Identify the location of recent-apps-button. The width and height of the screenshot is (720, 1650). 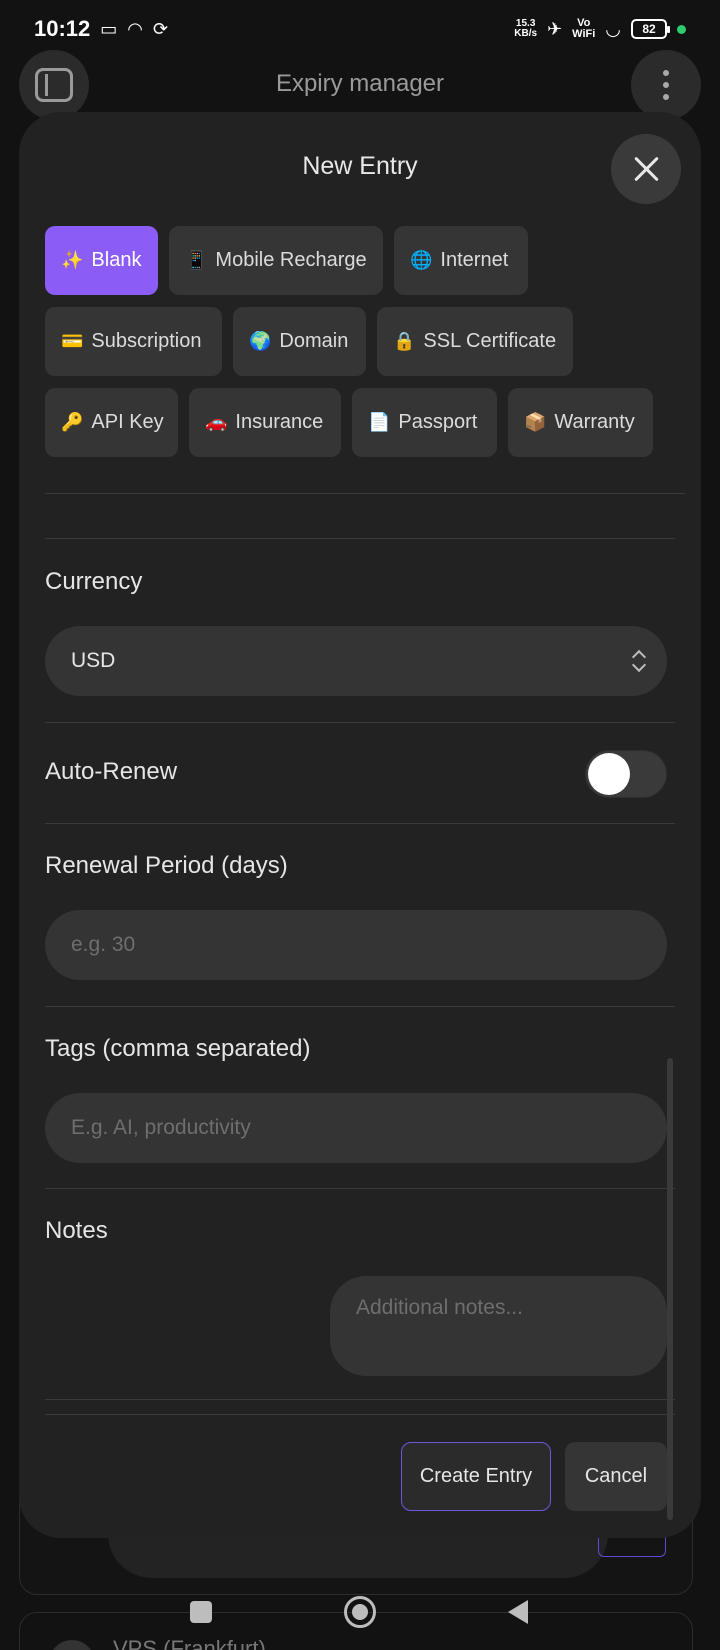
(201, 1612).